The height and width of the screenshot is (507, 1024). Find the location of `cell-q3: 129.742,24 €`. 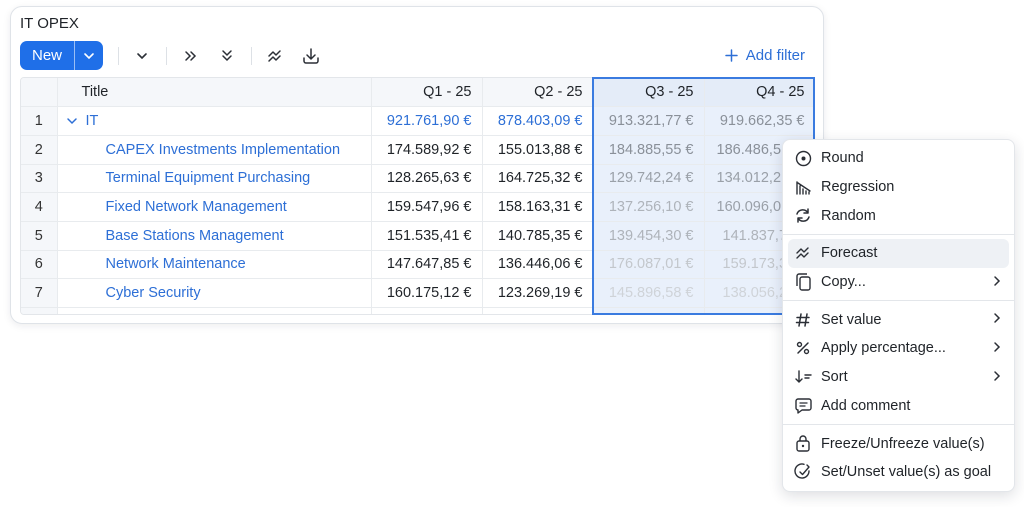

cell-q3: 129.742,24 € is located at coordinates (649, 179).